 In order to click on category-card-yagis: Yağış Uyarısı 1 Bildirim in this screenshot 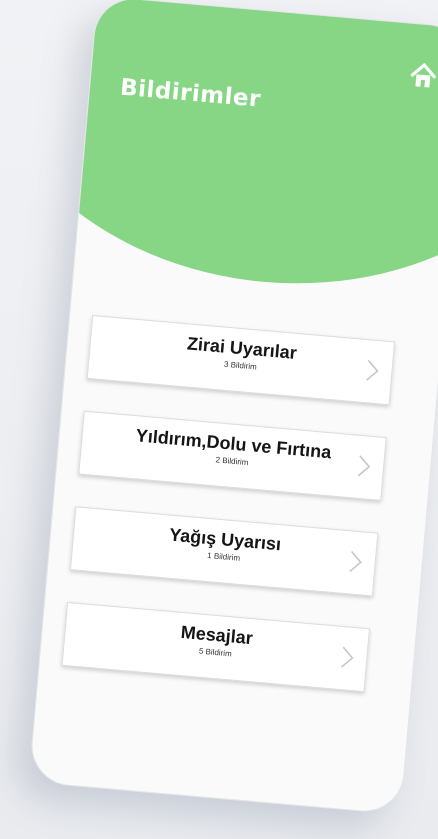, I will do `click(224, 551)`.